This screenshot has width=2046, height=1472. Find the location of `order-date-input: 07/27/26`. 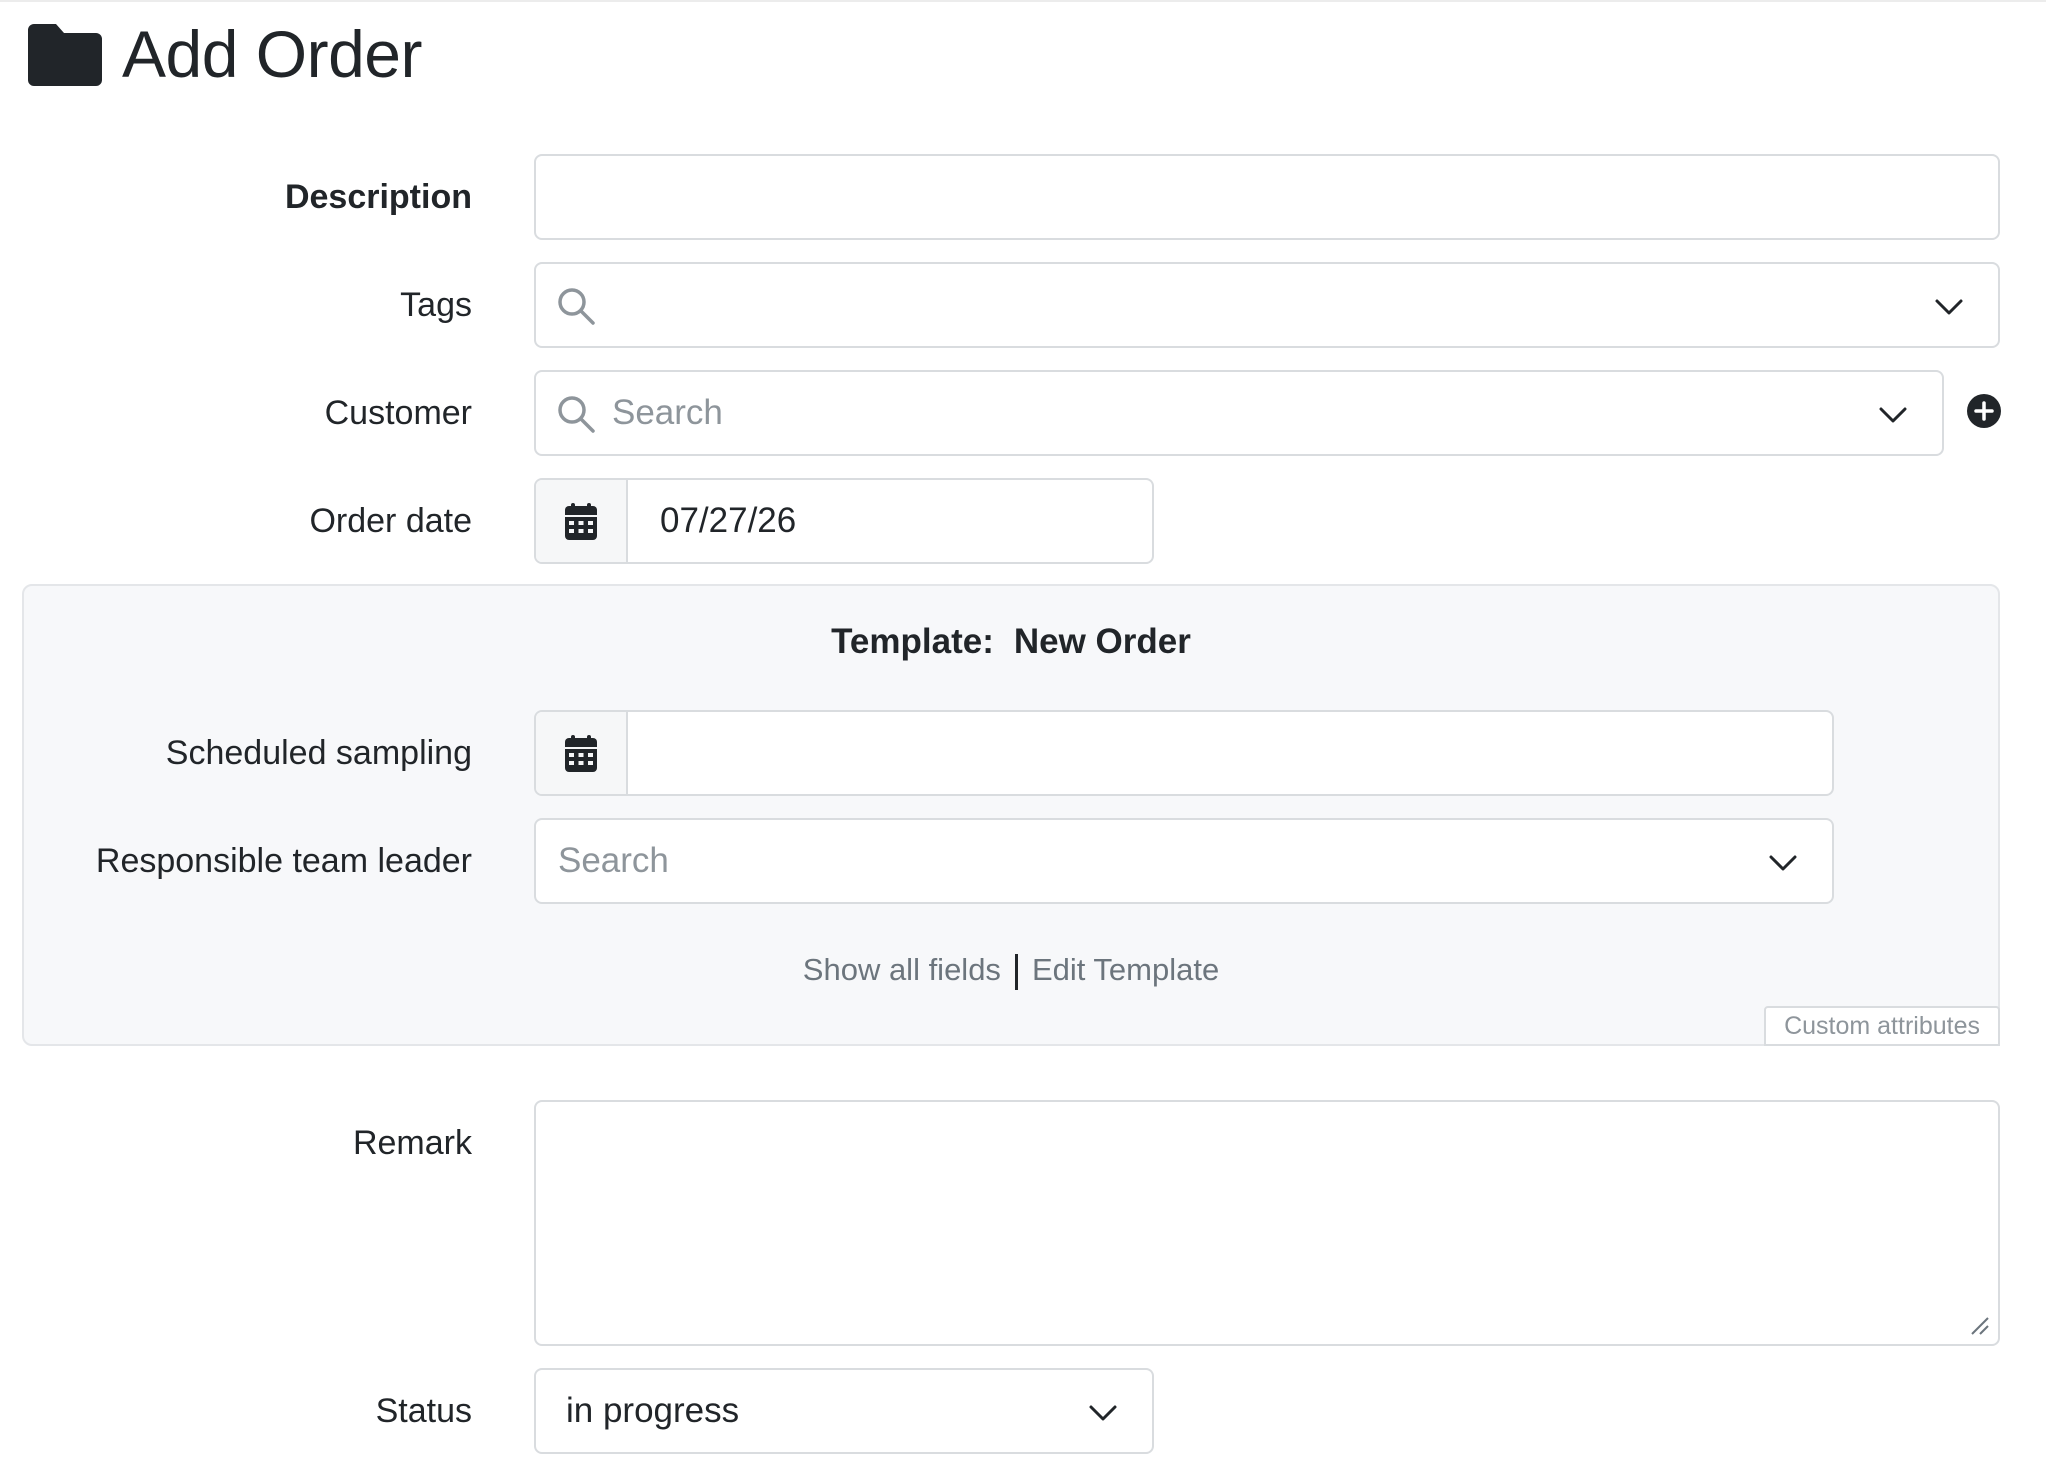

order-date-input: 07/27/26 is located at coordinates (844, 521).